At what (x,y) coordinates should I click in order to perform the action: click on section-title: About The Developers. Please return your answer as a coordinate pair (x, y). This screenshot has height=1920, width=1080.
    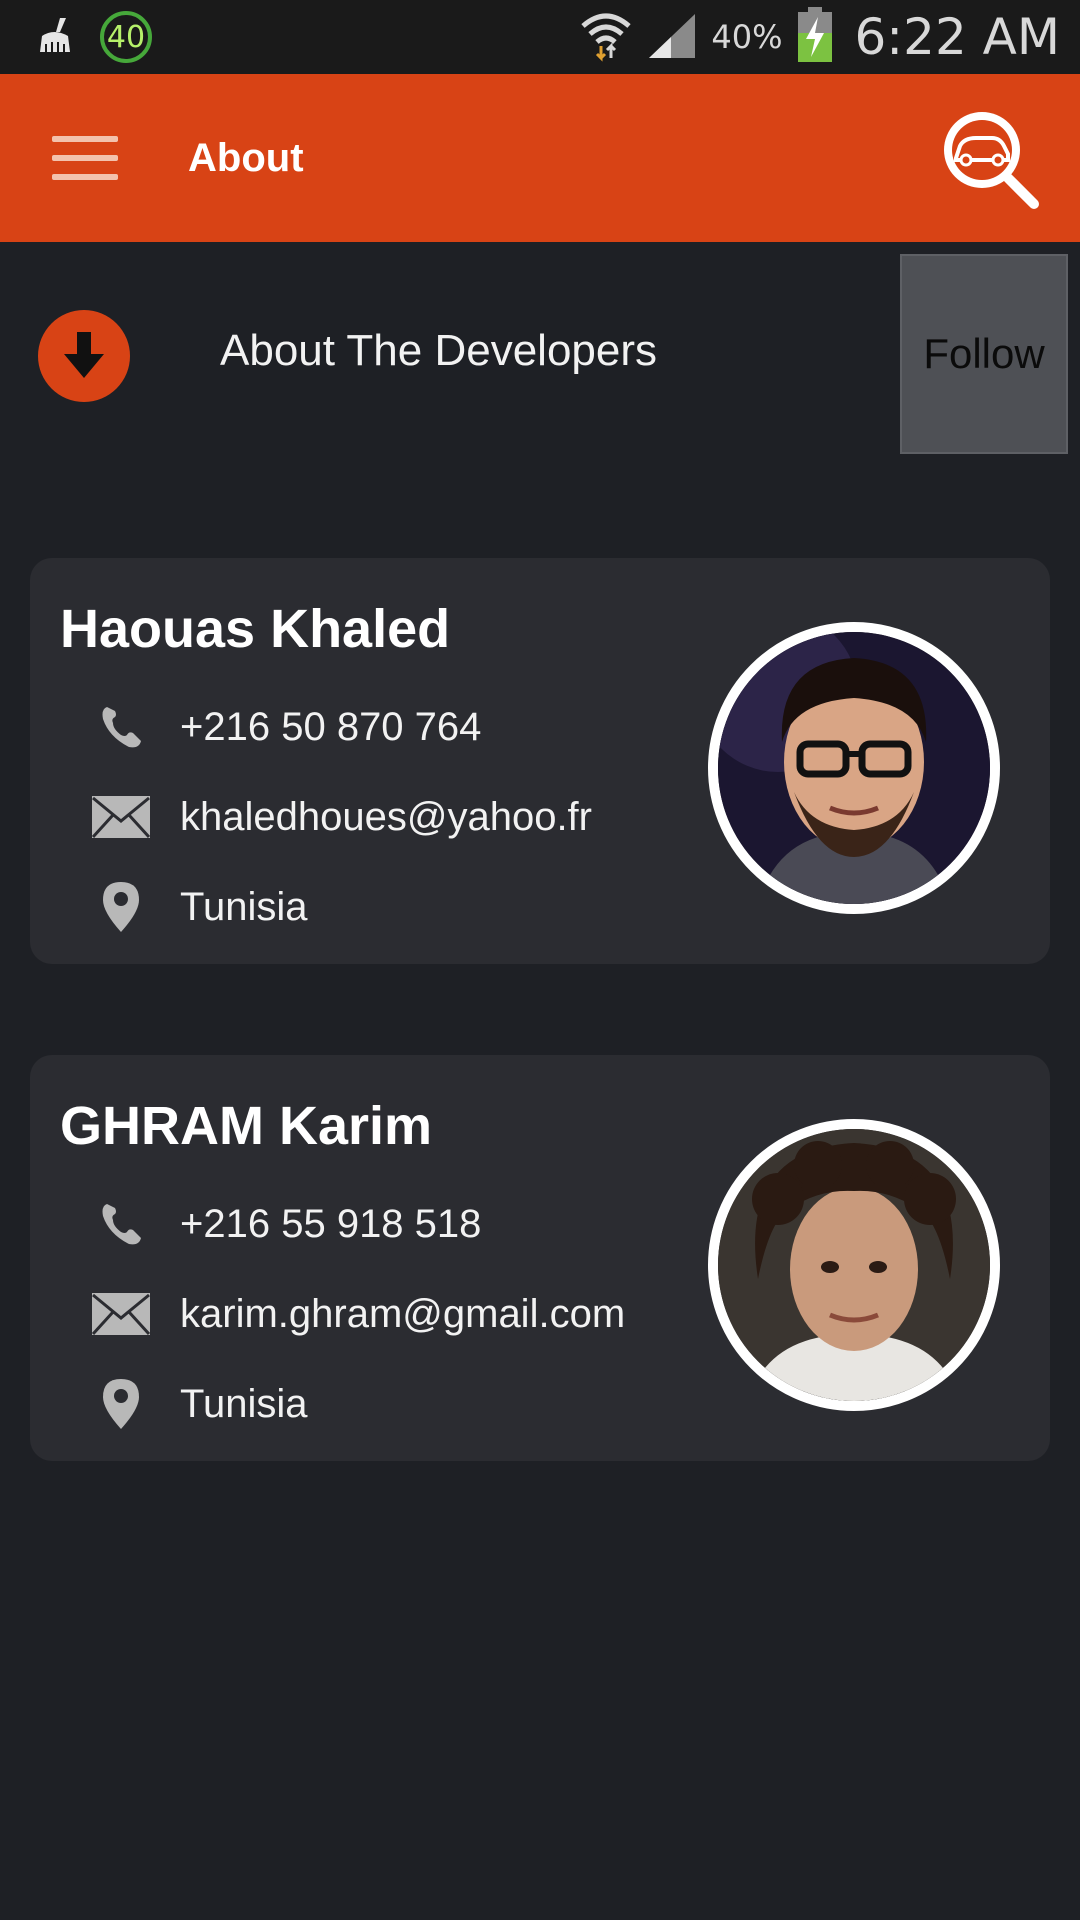
    Looking at the image, I should click on (439, 350).